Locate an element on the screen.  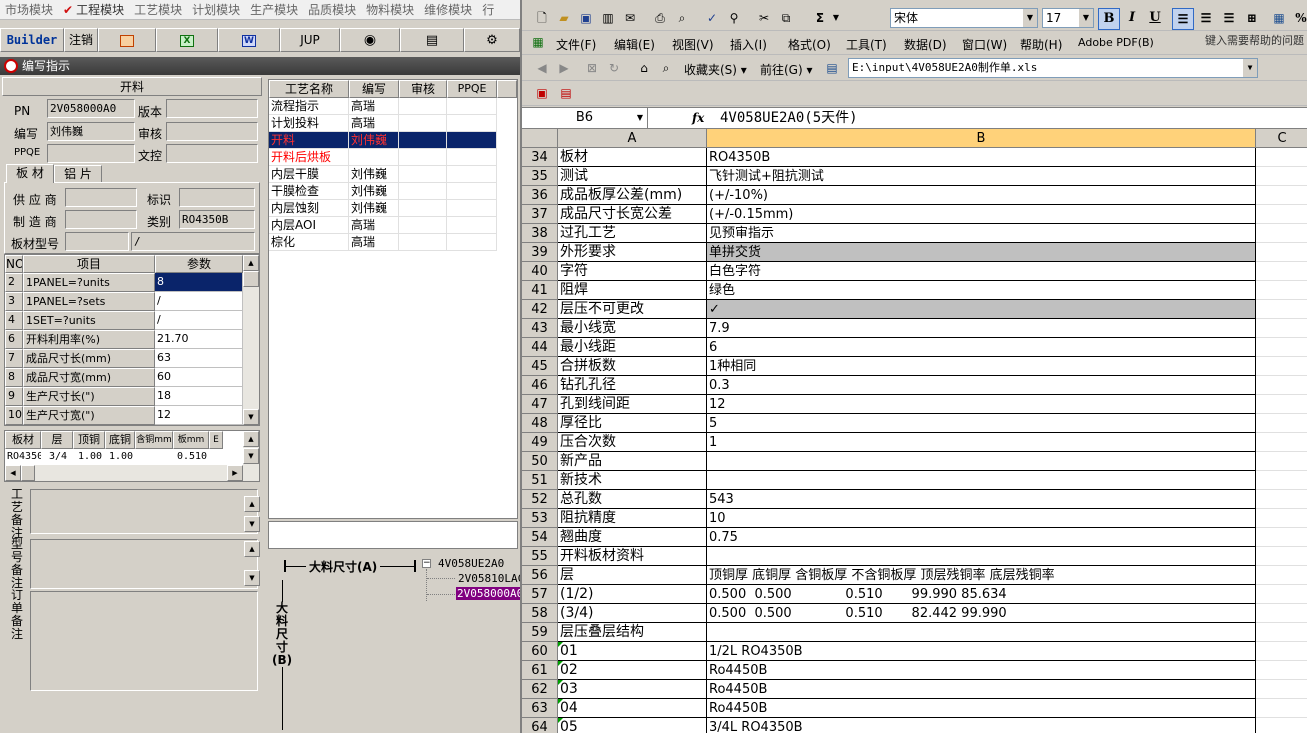
row-header: 37 is located at coordinates (540, 214).